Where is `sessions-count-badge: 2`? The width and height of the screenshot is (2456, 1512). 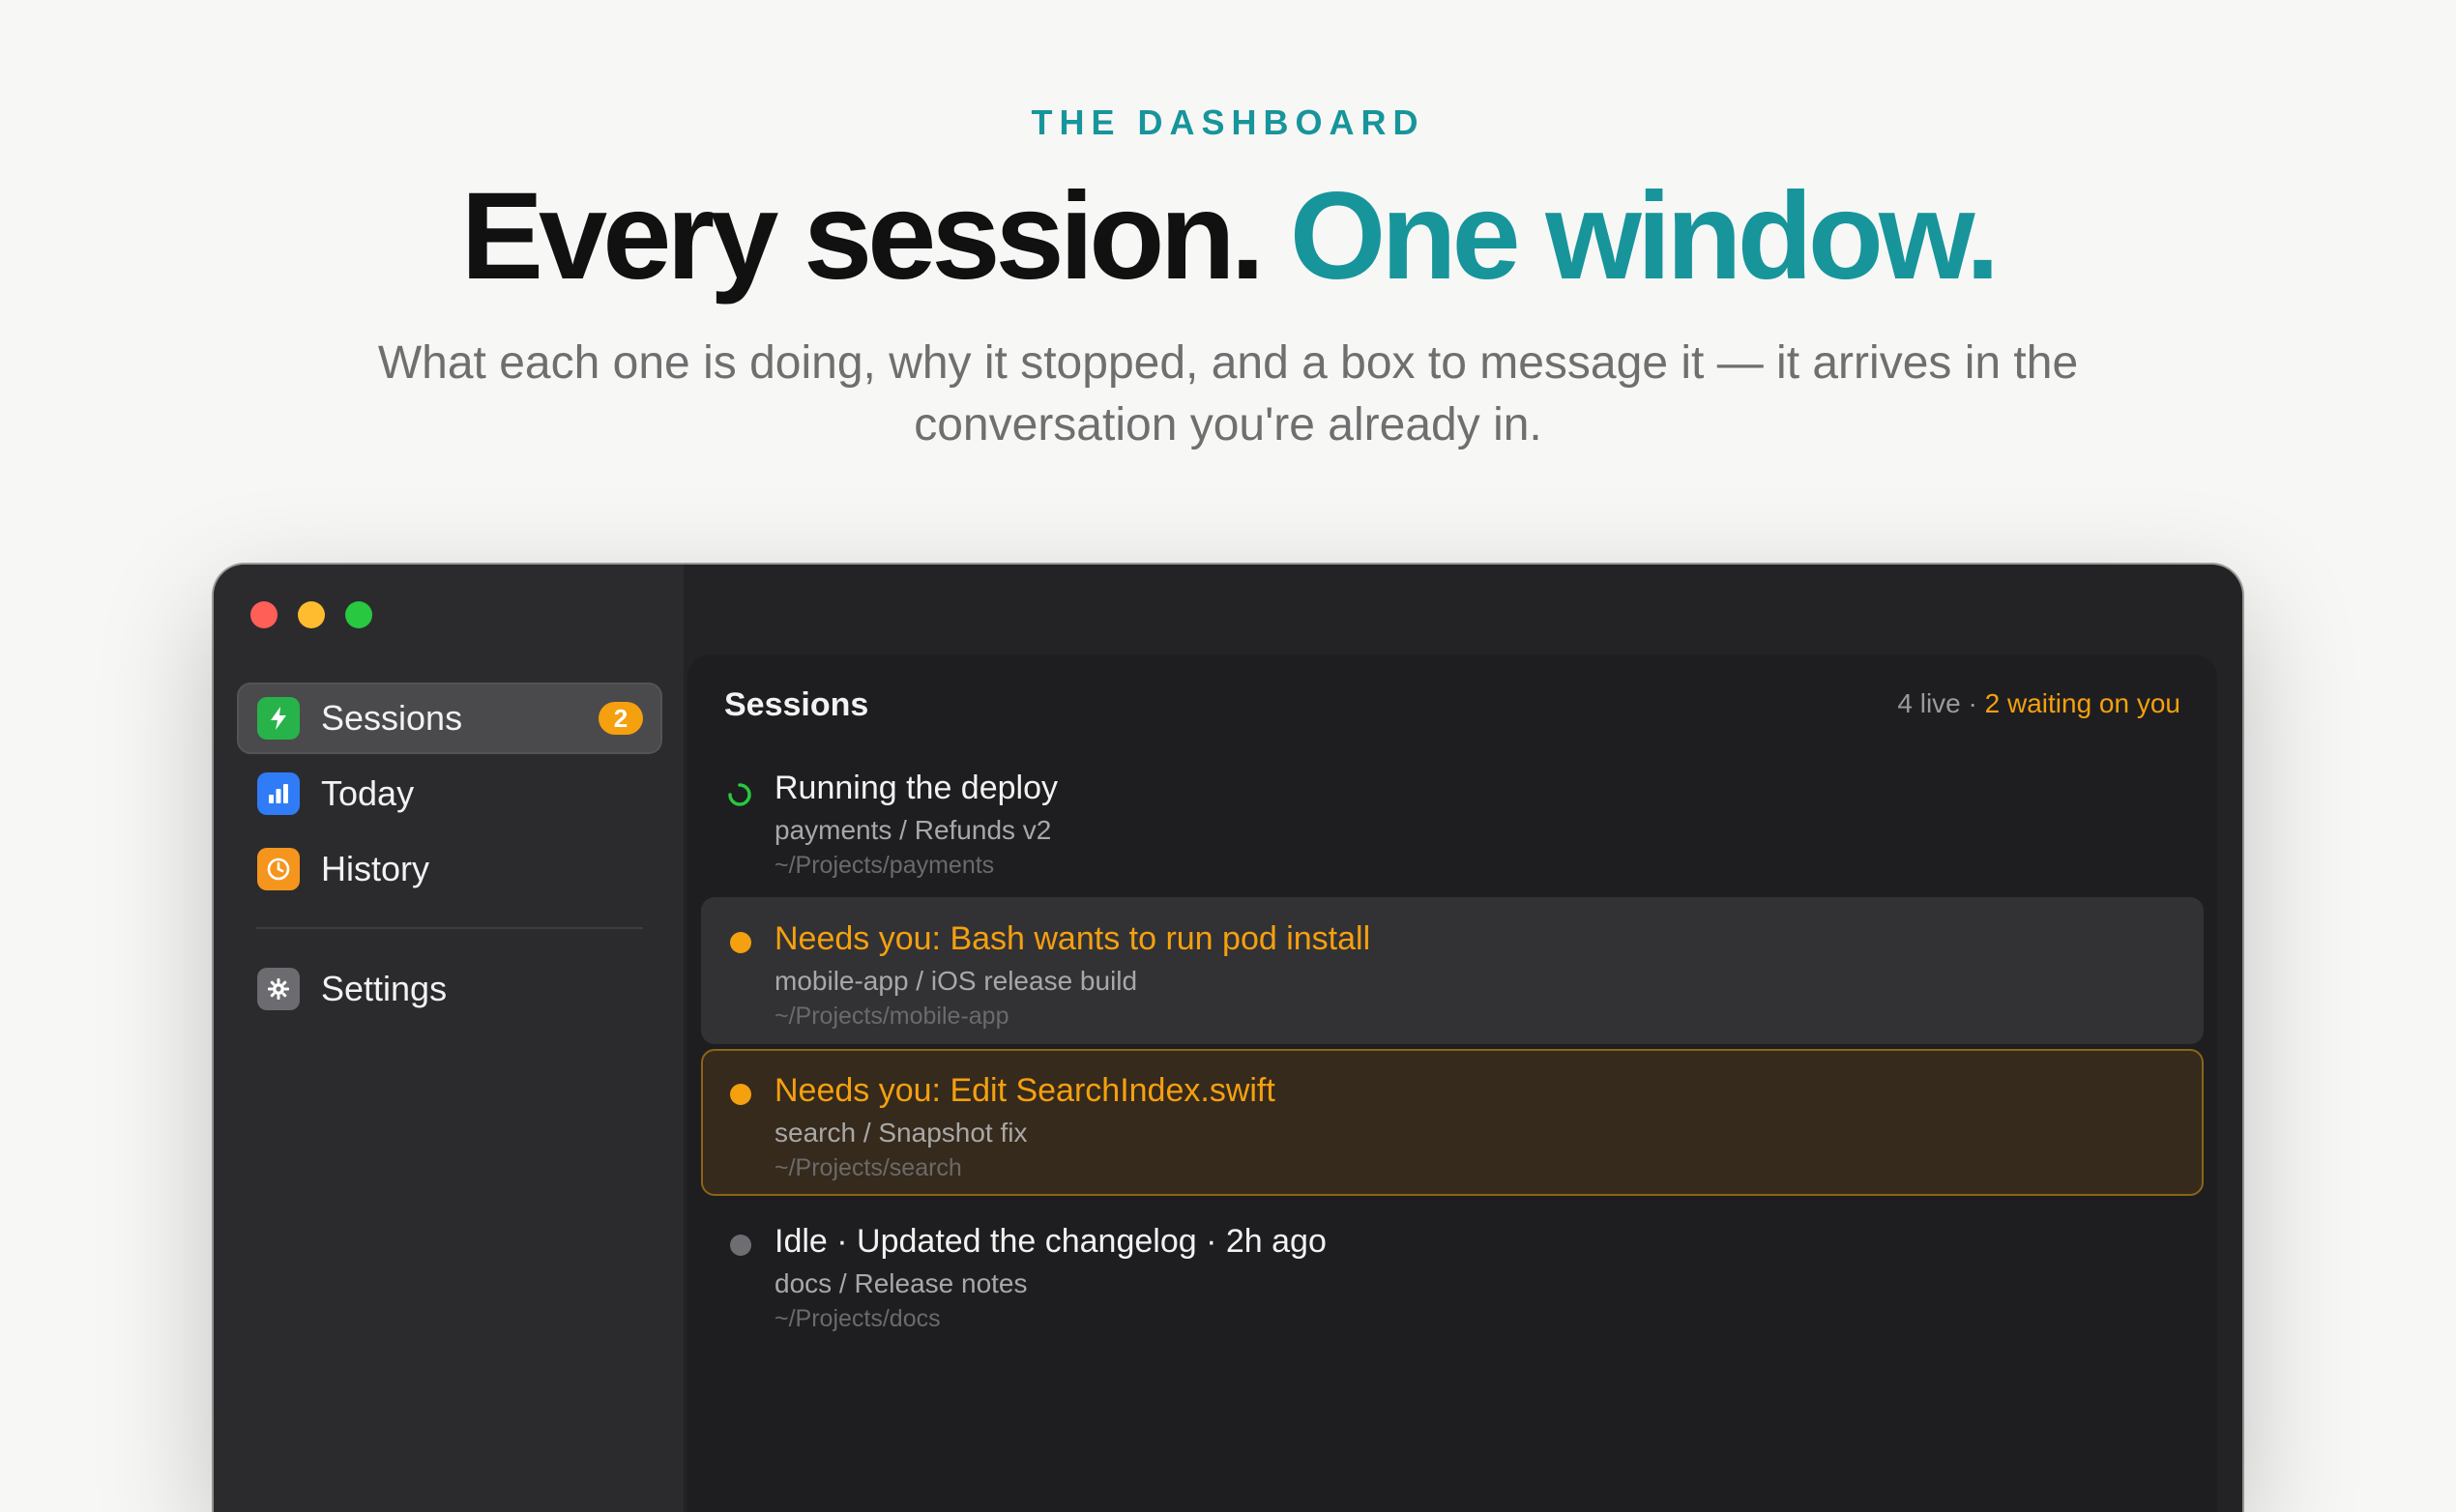
sessions-count-badge: 2 is located at coordinates (621, 718).